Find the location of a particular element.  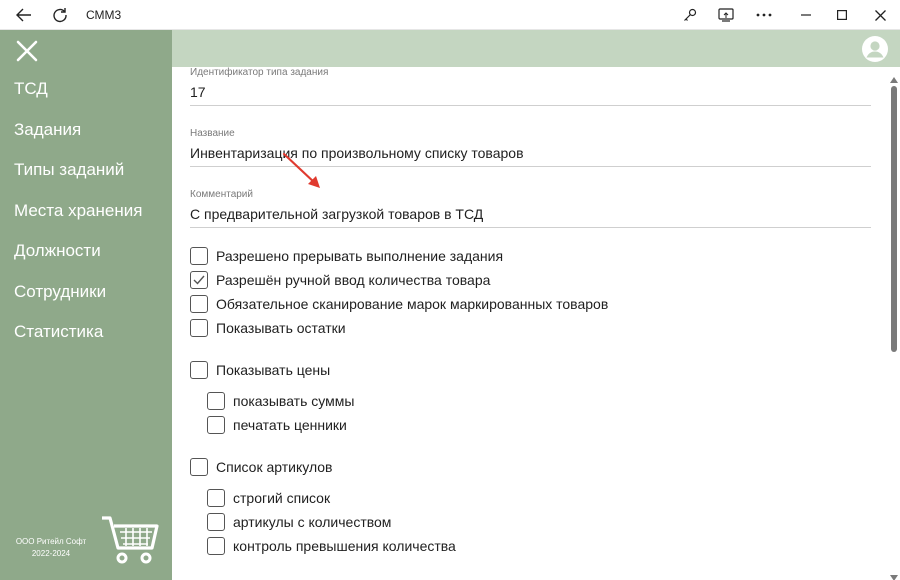

checkbox-strict-list: строгий список is located at coordinates (268, 498).